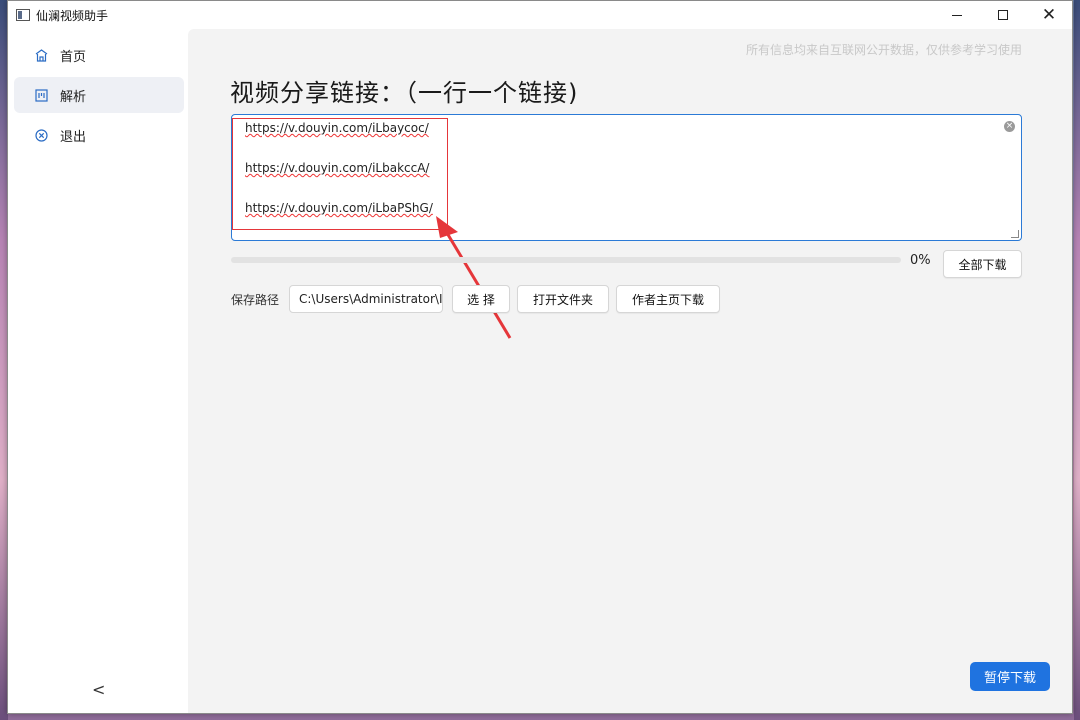 This screenshot has width=1080, height=720. What do you see at coordinates (99, 55) in the screenshot?
I see `sidebar-item-home: 首页` at bounding box center [99, 55].